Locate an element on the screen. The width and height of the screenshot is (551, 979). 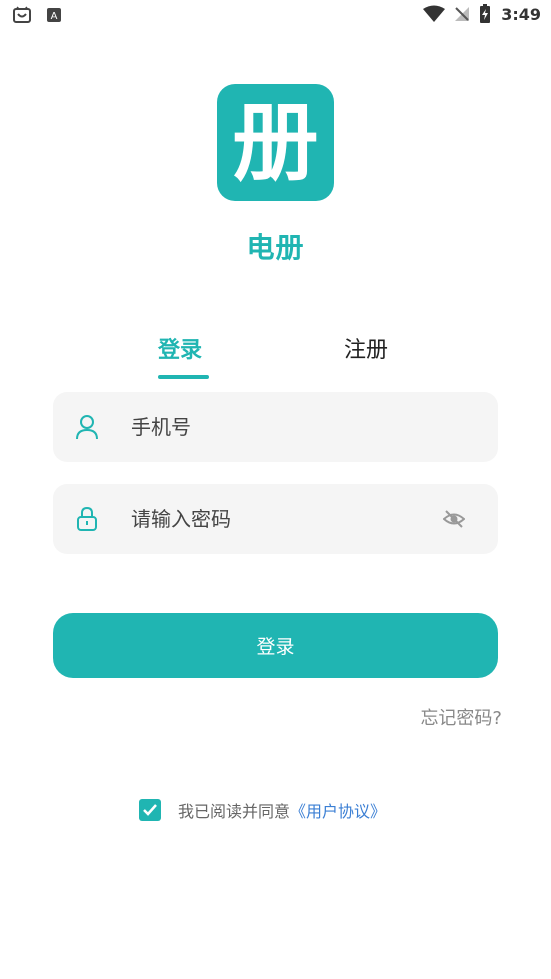
tab-register: 注册 is located at coordinates (366, 348).